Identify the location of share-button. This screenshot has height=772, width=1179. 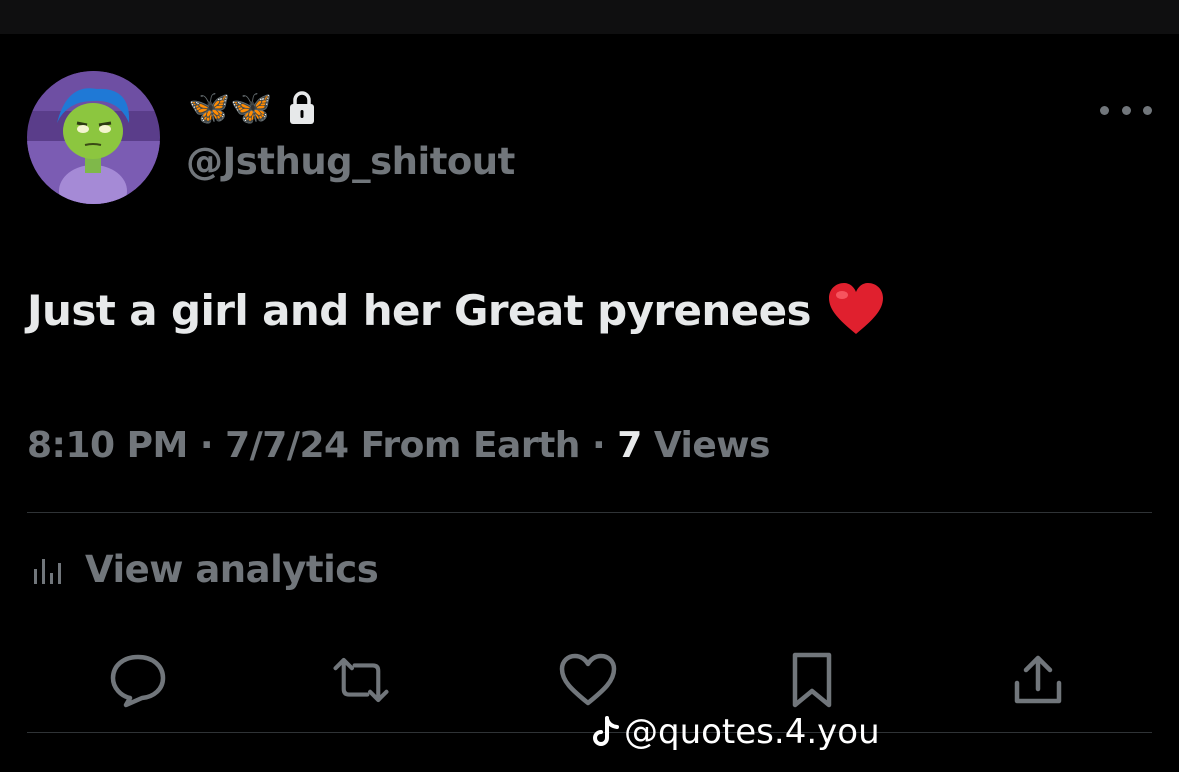
(1038, 680).